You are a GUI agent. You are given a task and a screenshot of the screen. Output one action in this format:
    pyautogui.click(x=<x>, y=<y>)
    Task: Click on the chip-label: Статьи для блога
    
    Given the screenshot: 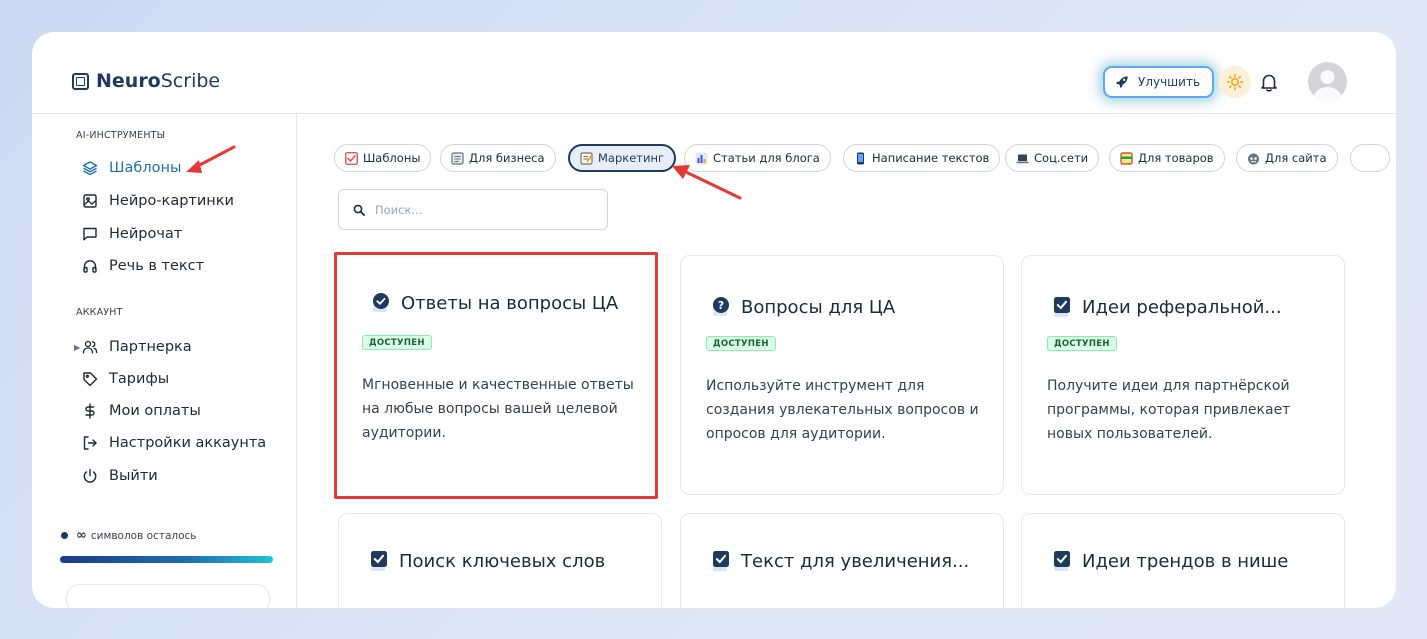 What is the action you would take?
    pyautogui.click(x=766, y=158)
    